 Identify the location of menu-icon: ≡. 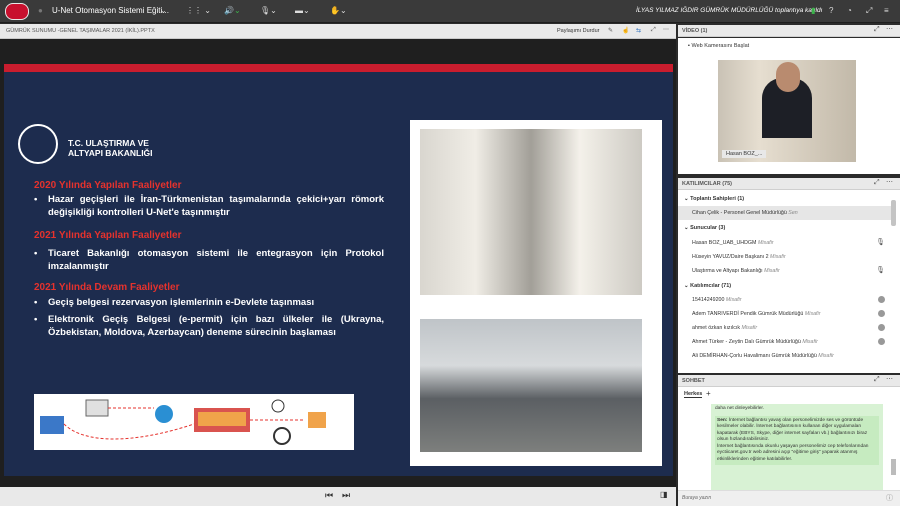
(886, 10).